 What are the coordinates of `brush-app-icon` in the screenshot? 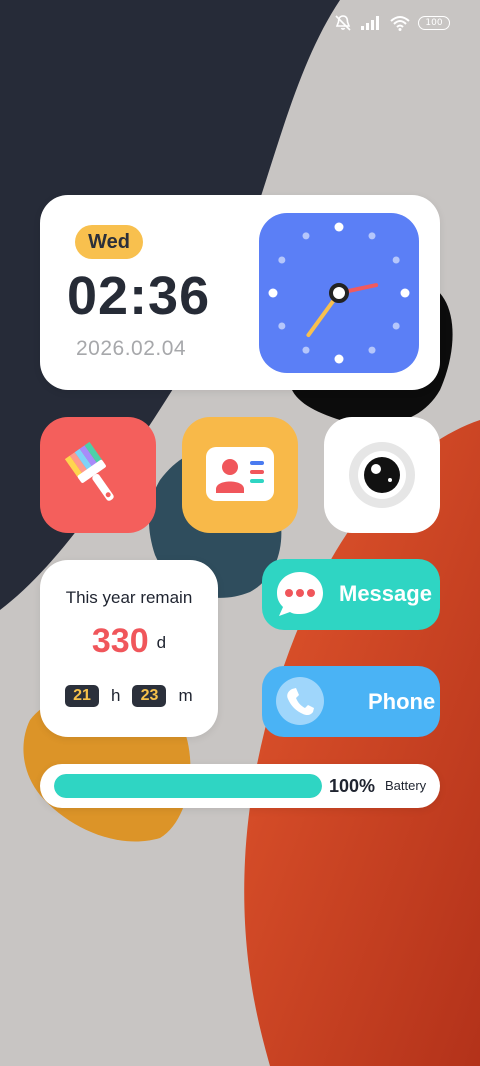 It's located at (98, 475).